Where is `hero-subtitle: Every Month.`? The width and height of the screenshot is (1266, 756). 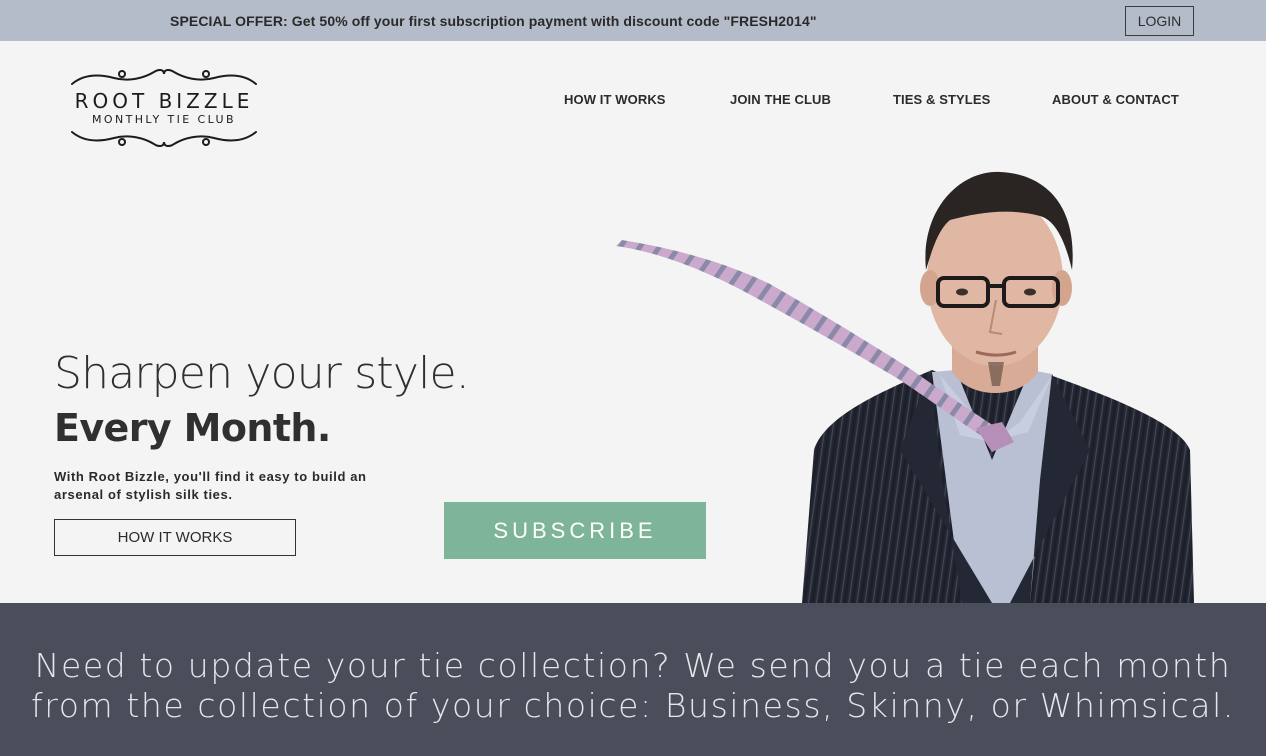
hero-subtitle: Every Month. is located at coordinates (192, 428).